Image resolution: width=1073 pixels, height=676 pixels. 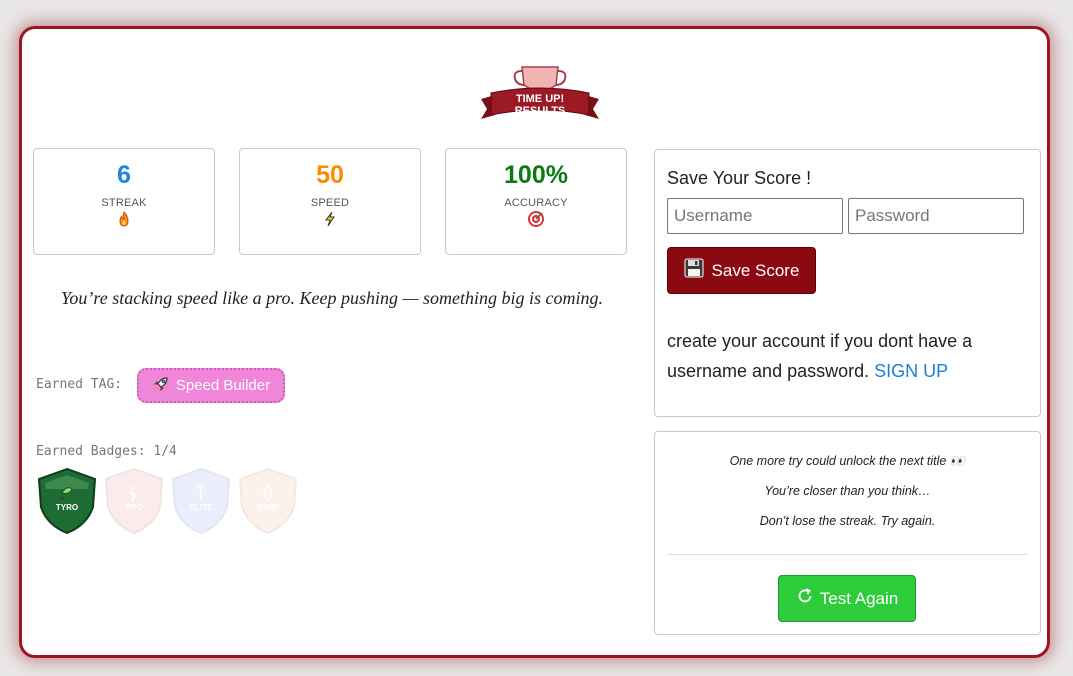 I want to click on test-again-button: Test Again, so click(x=847, y=598).